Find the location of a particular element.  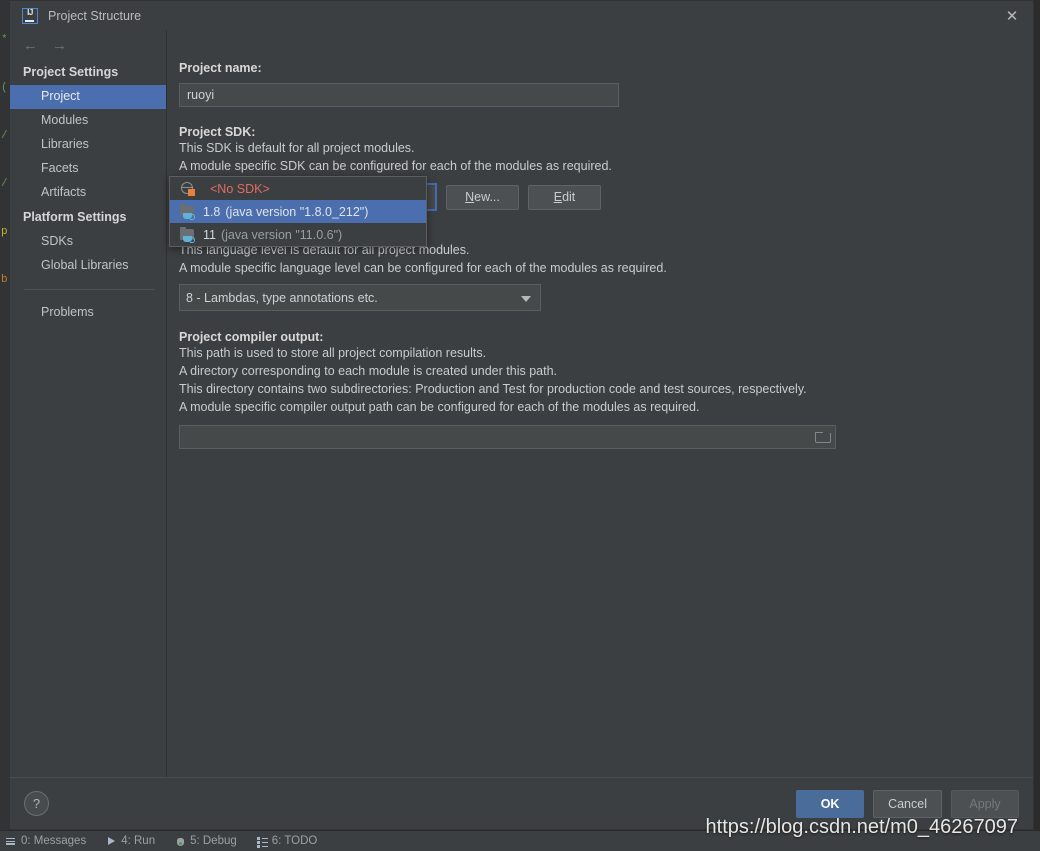

sidebar-item-libraries: Libraries is located at coordinates (88, 145).